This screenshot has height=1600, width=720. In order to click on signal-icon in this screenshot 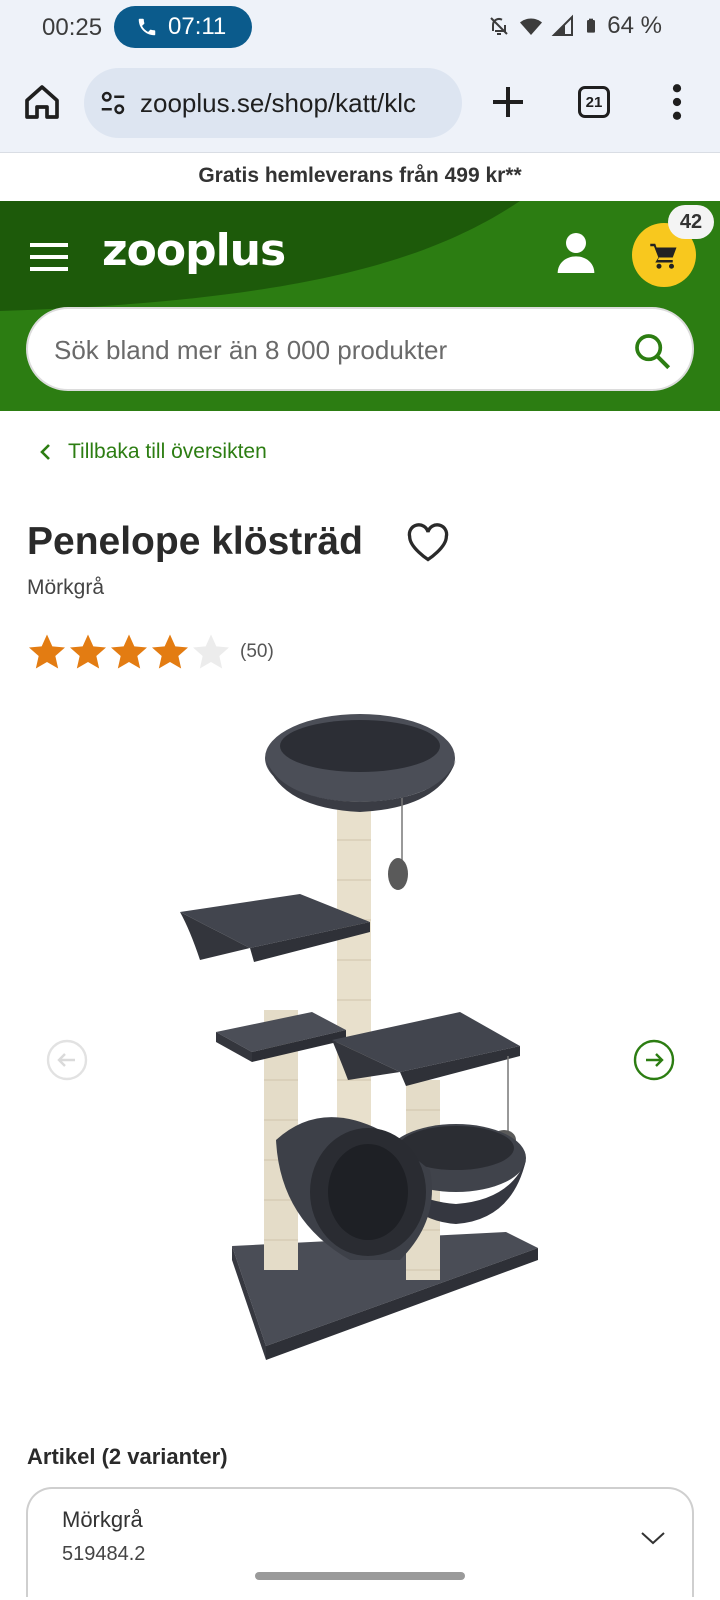, I will do `click(562, 25)`.